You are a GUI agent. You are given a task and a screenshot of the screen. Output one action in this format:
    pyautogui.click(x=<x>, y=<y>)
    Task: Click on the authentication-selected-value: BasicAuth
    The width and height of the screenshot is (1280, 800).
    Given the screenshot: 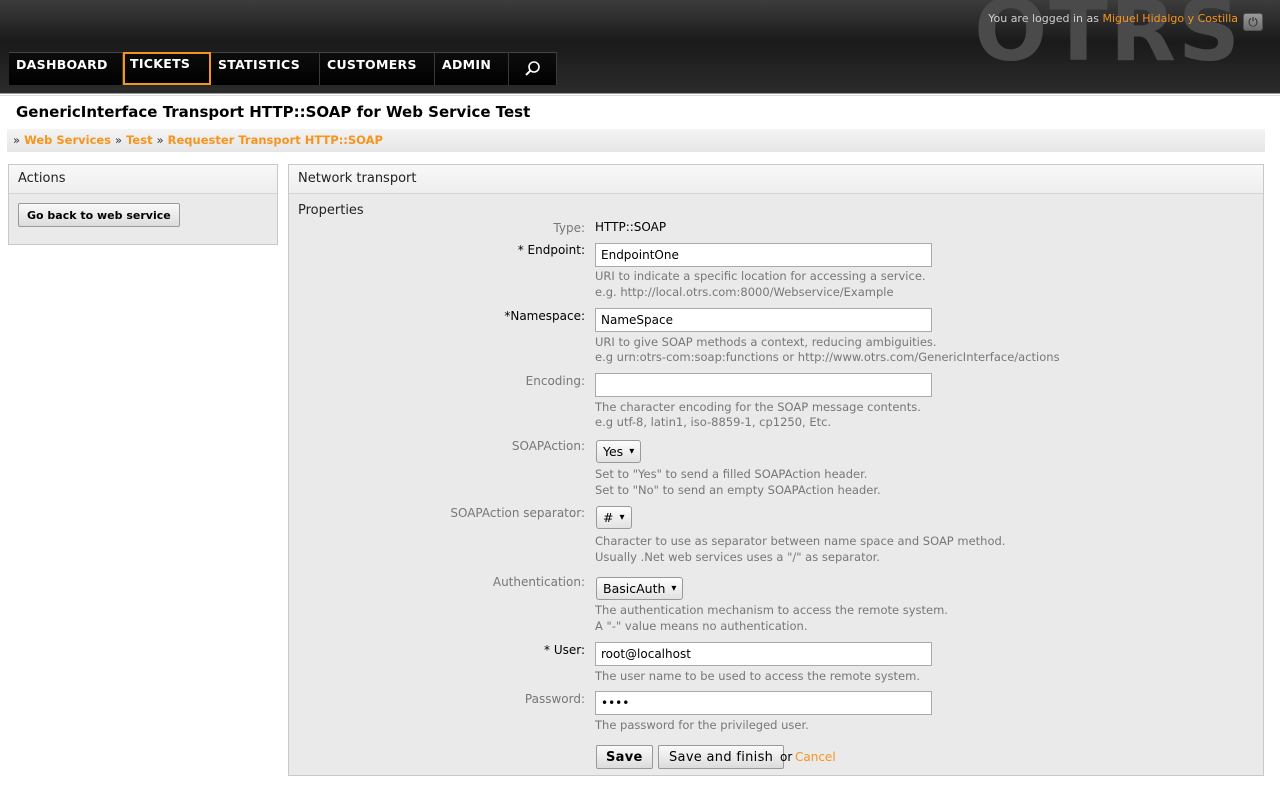 What is the action you would take?
    pyautogui.click(x=634, y=588)
    